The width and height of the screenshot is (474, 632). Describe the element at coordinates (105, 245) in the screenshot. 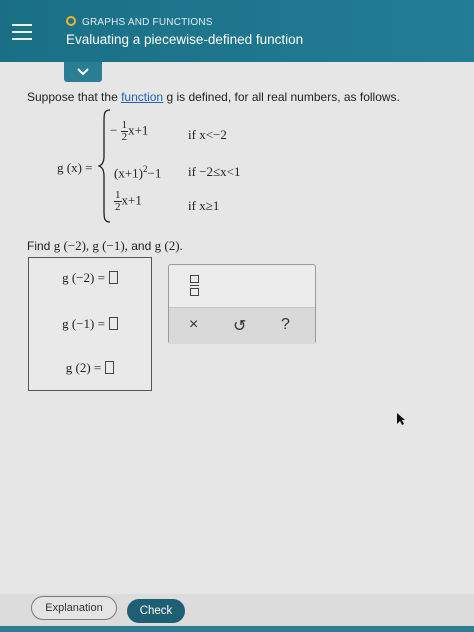

I see `find-instruction: Find g (−2), g (−1), and g (2).` at that location.